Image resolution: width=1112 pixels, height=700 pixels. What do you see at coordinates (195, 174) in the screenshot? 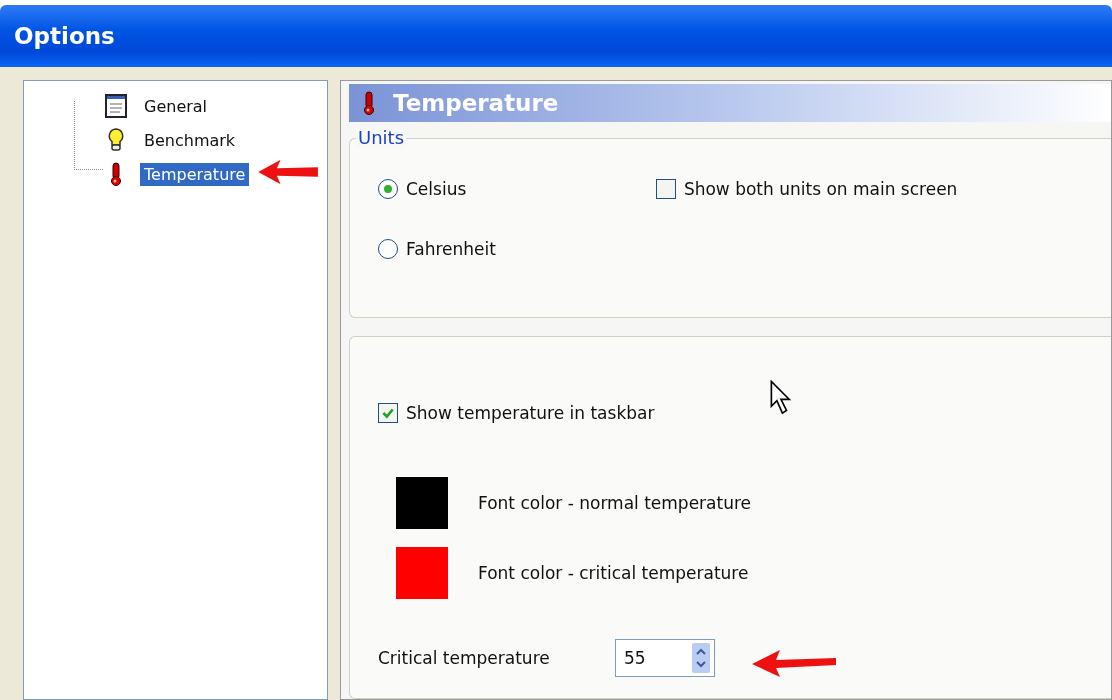
I see `tree-item: Temperature` at bounding box center [195, 174].